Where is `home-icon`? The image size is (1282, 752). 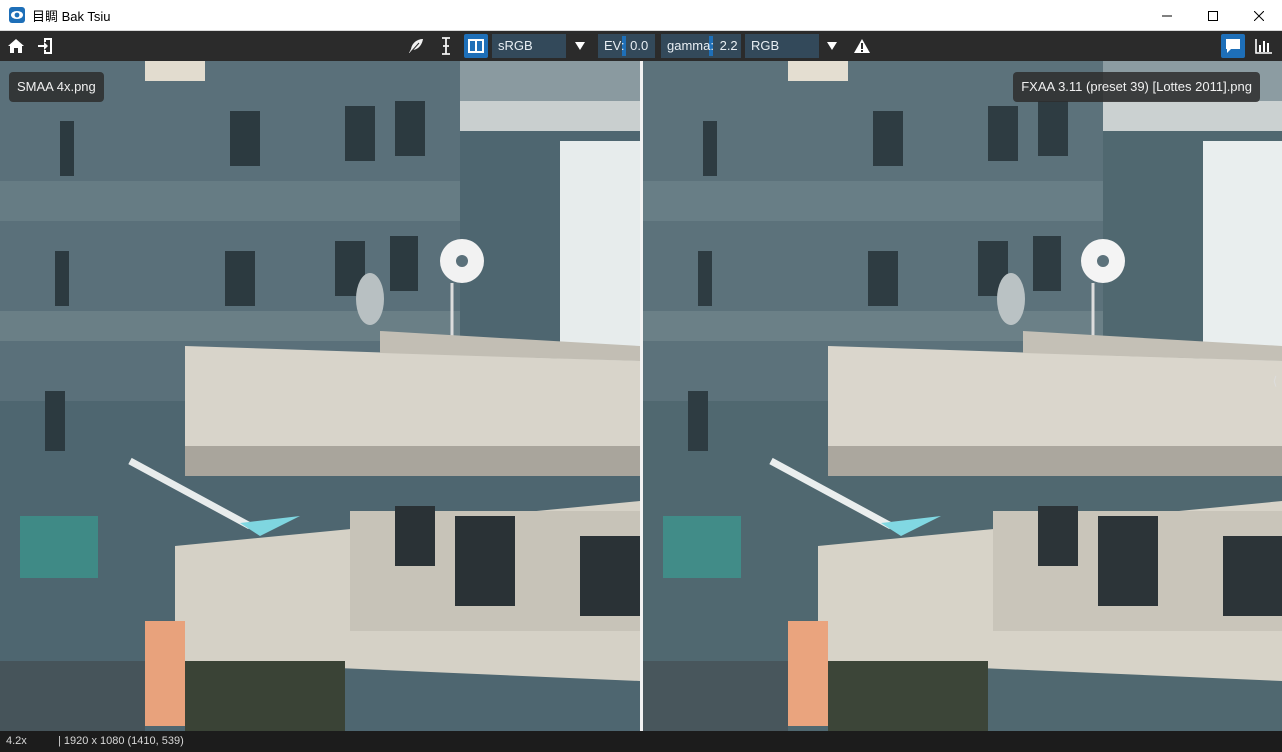
home-icon is located at coordinates (16, 46).